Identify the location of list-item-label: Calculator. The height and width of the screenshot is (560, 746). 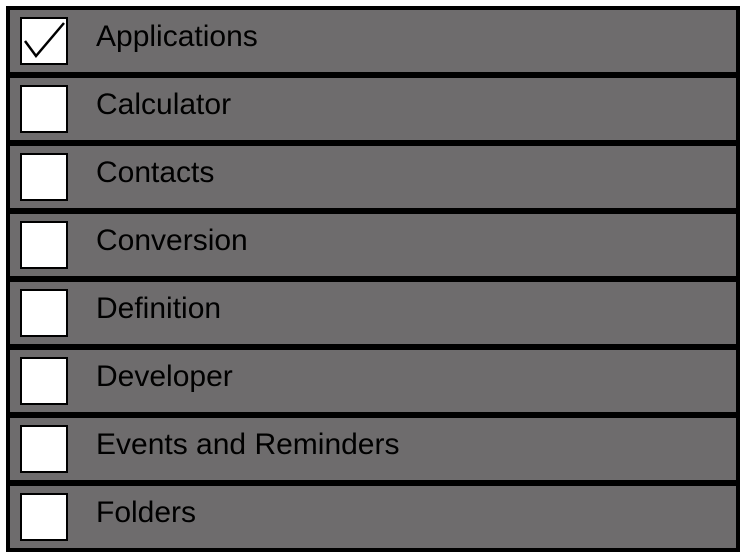
(164, 104).